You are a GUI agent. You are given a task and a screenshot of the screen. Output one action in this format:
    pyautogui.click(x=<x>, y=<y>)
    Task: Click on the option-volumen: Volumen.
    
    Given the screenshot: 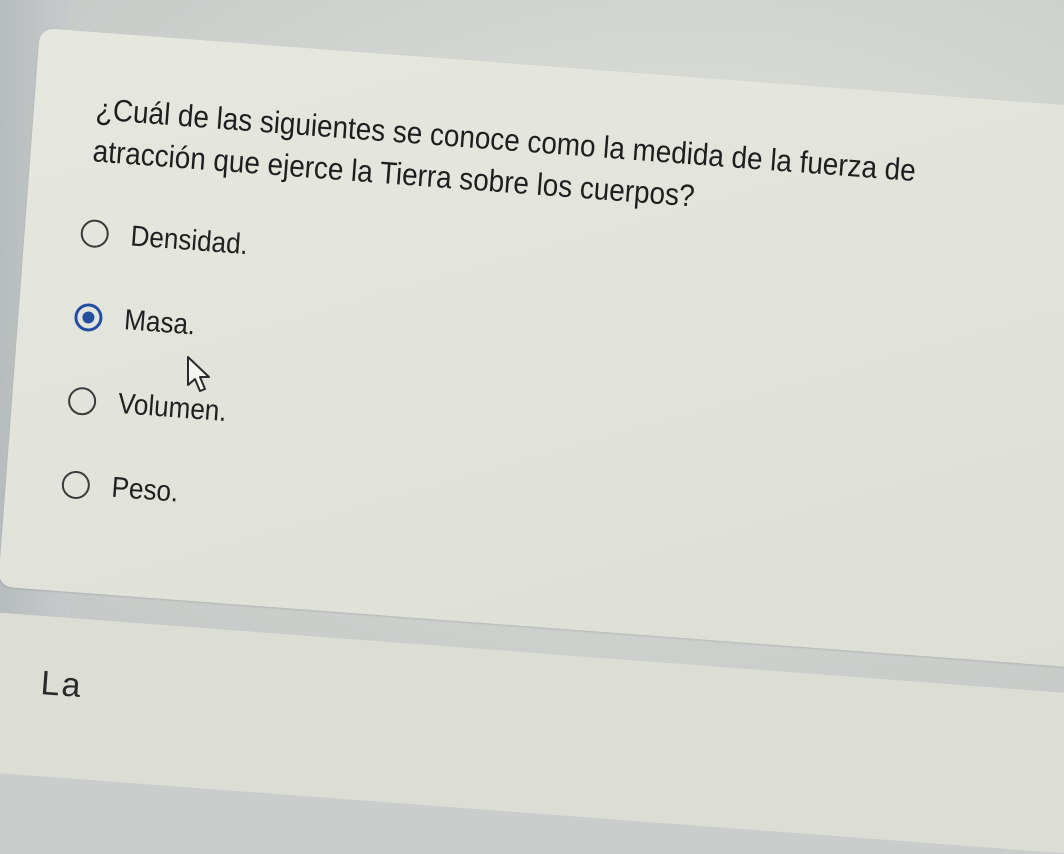 What is the action you would take?
    pyautogui.click(x=158, y=406)
    